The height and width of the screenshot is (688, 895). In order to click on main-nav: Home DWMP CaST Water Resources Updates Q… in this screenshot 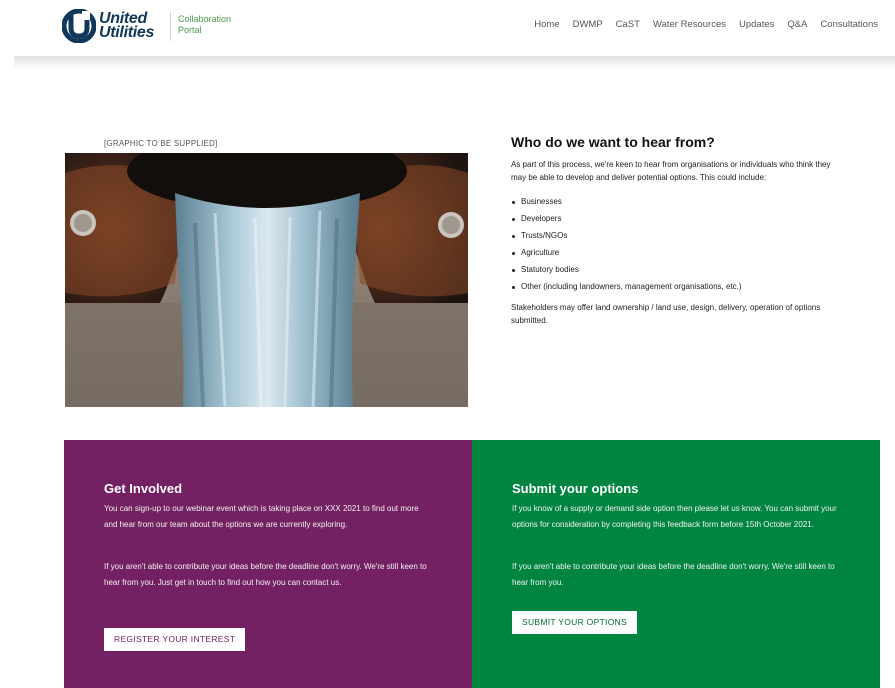, I will do `click(699, 24)`.